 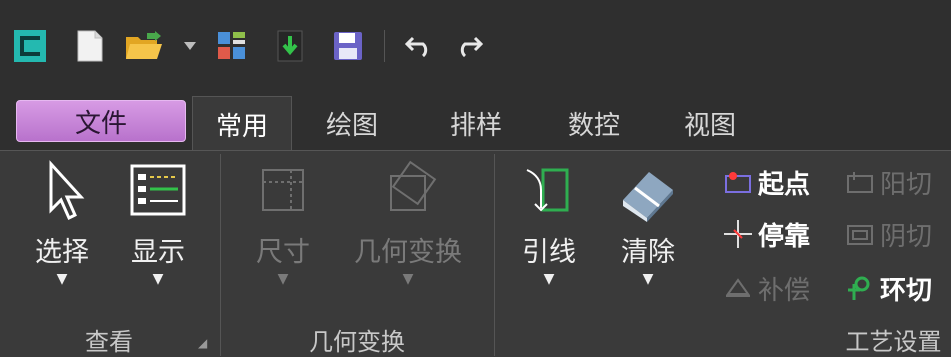 What do you see at coordinates (413, 185) in the screenshot?
I see `transform-icon` at bounding box center [413, 185].